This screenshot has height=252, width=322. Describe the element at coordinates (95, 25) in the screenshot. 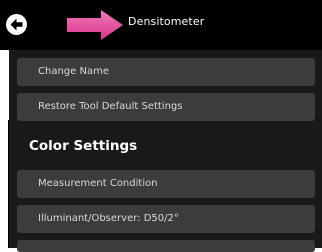

I see `pink-arrow-icon` at that location.